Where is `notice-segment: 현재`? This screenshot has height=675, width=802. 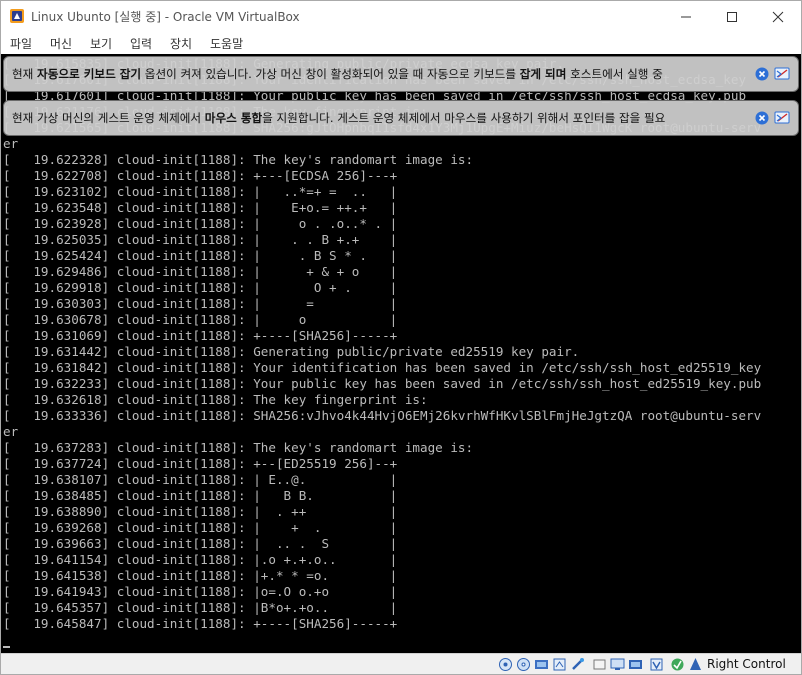
notice-segment: 현재 is located at coordinates (25, 74).